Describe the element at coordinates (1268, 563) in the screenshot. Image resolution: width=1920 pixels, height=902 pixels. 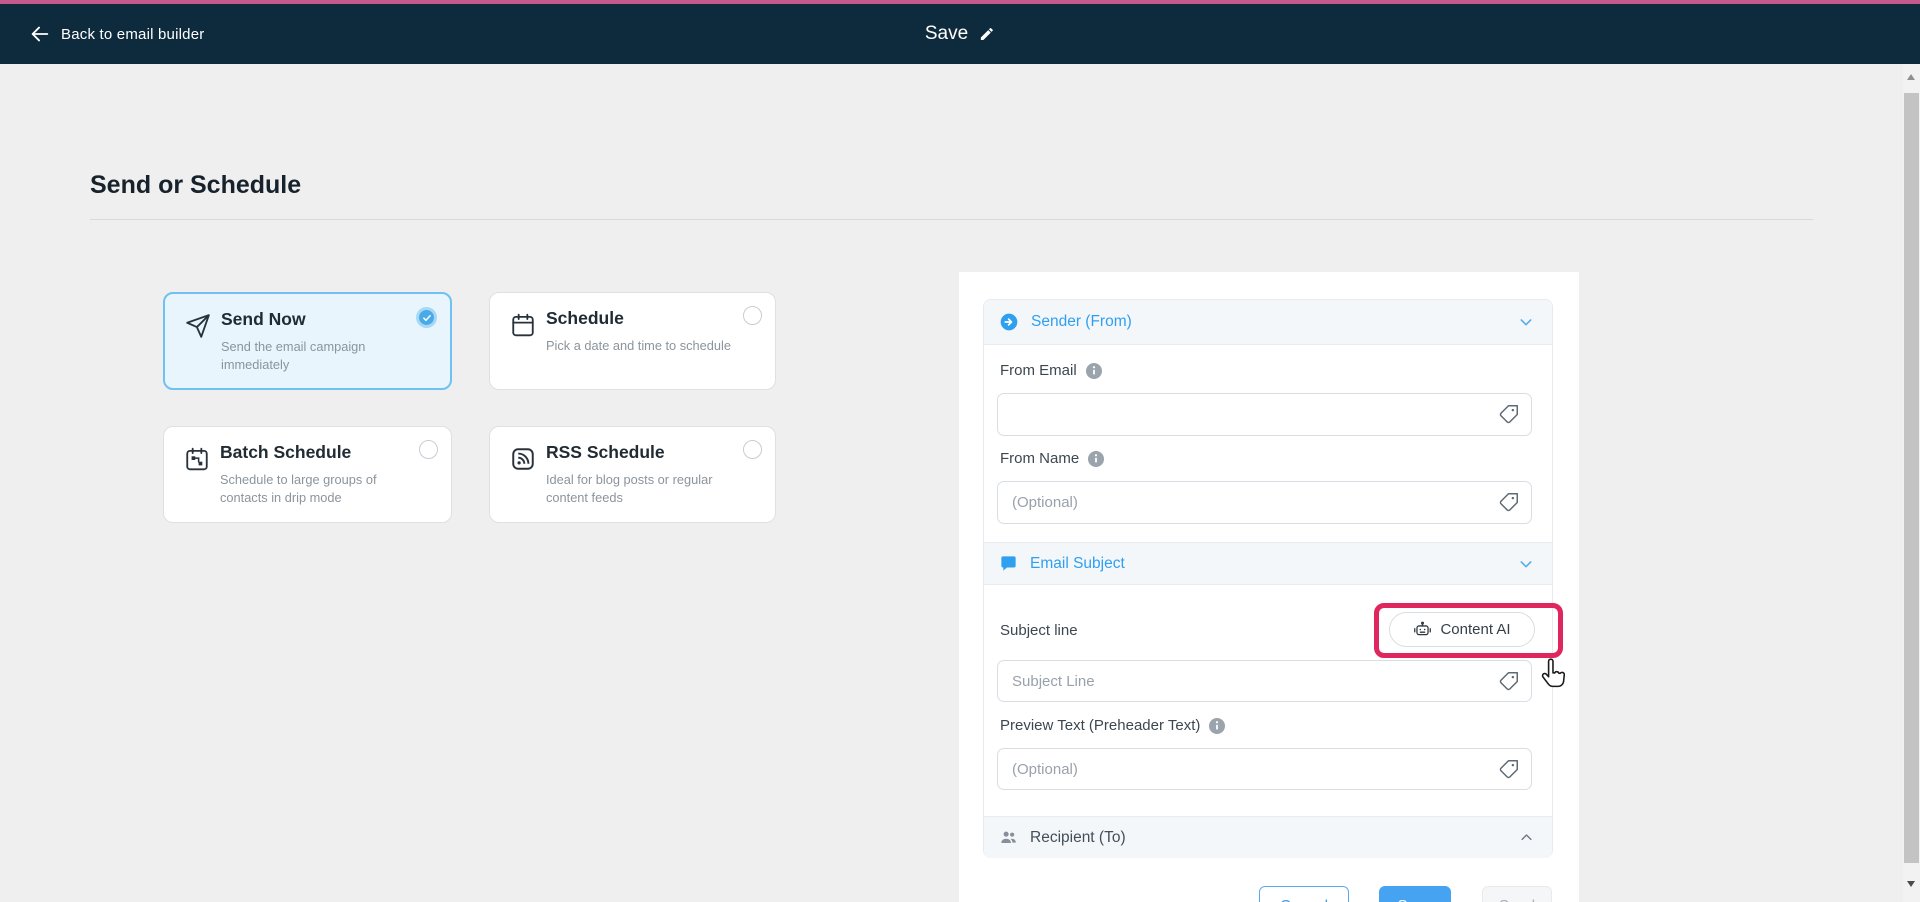
I see `section-header-email-subject: Email Subject` at that location.